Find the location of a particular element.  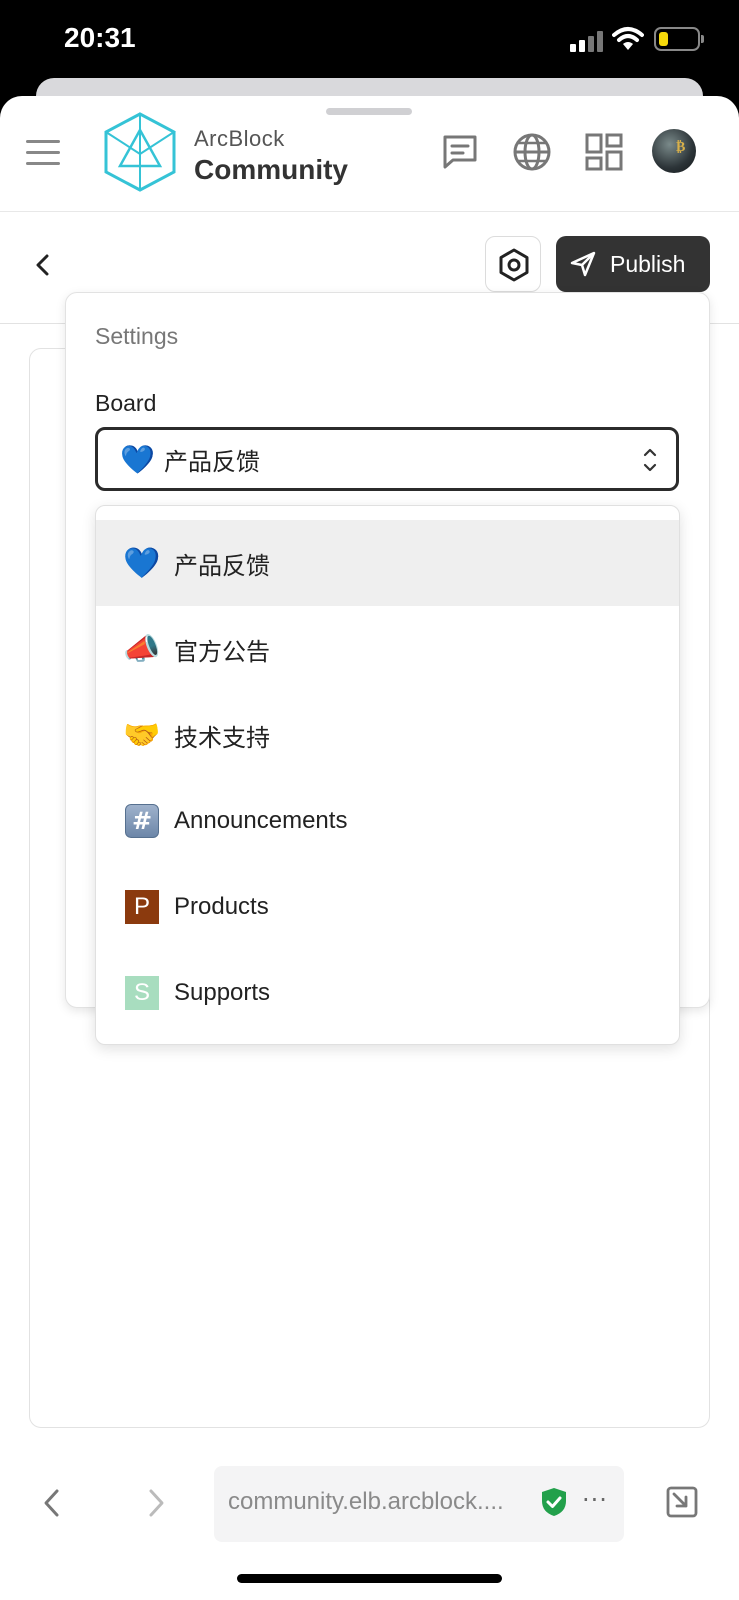

arcblock-logo-icon is located at coordinates (140, 151).